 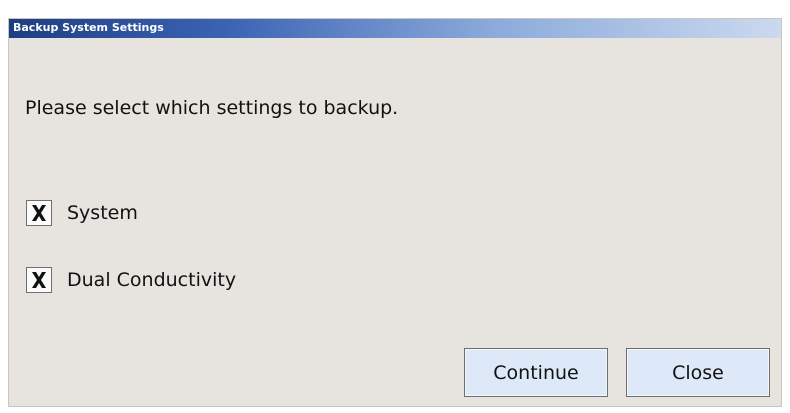 I want to click on instruction-text: Please select which settings to backup., so click(x=212, y=108).